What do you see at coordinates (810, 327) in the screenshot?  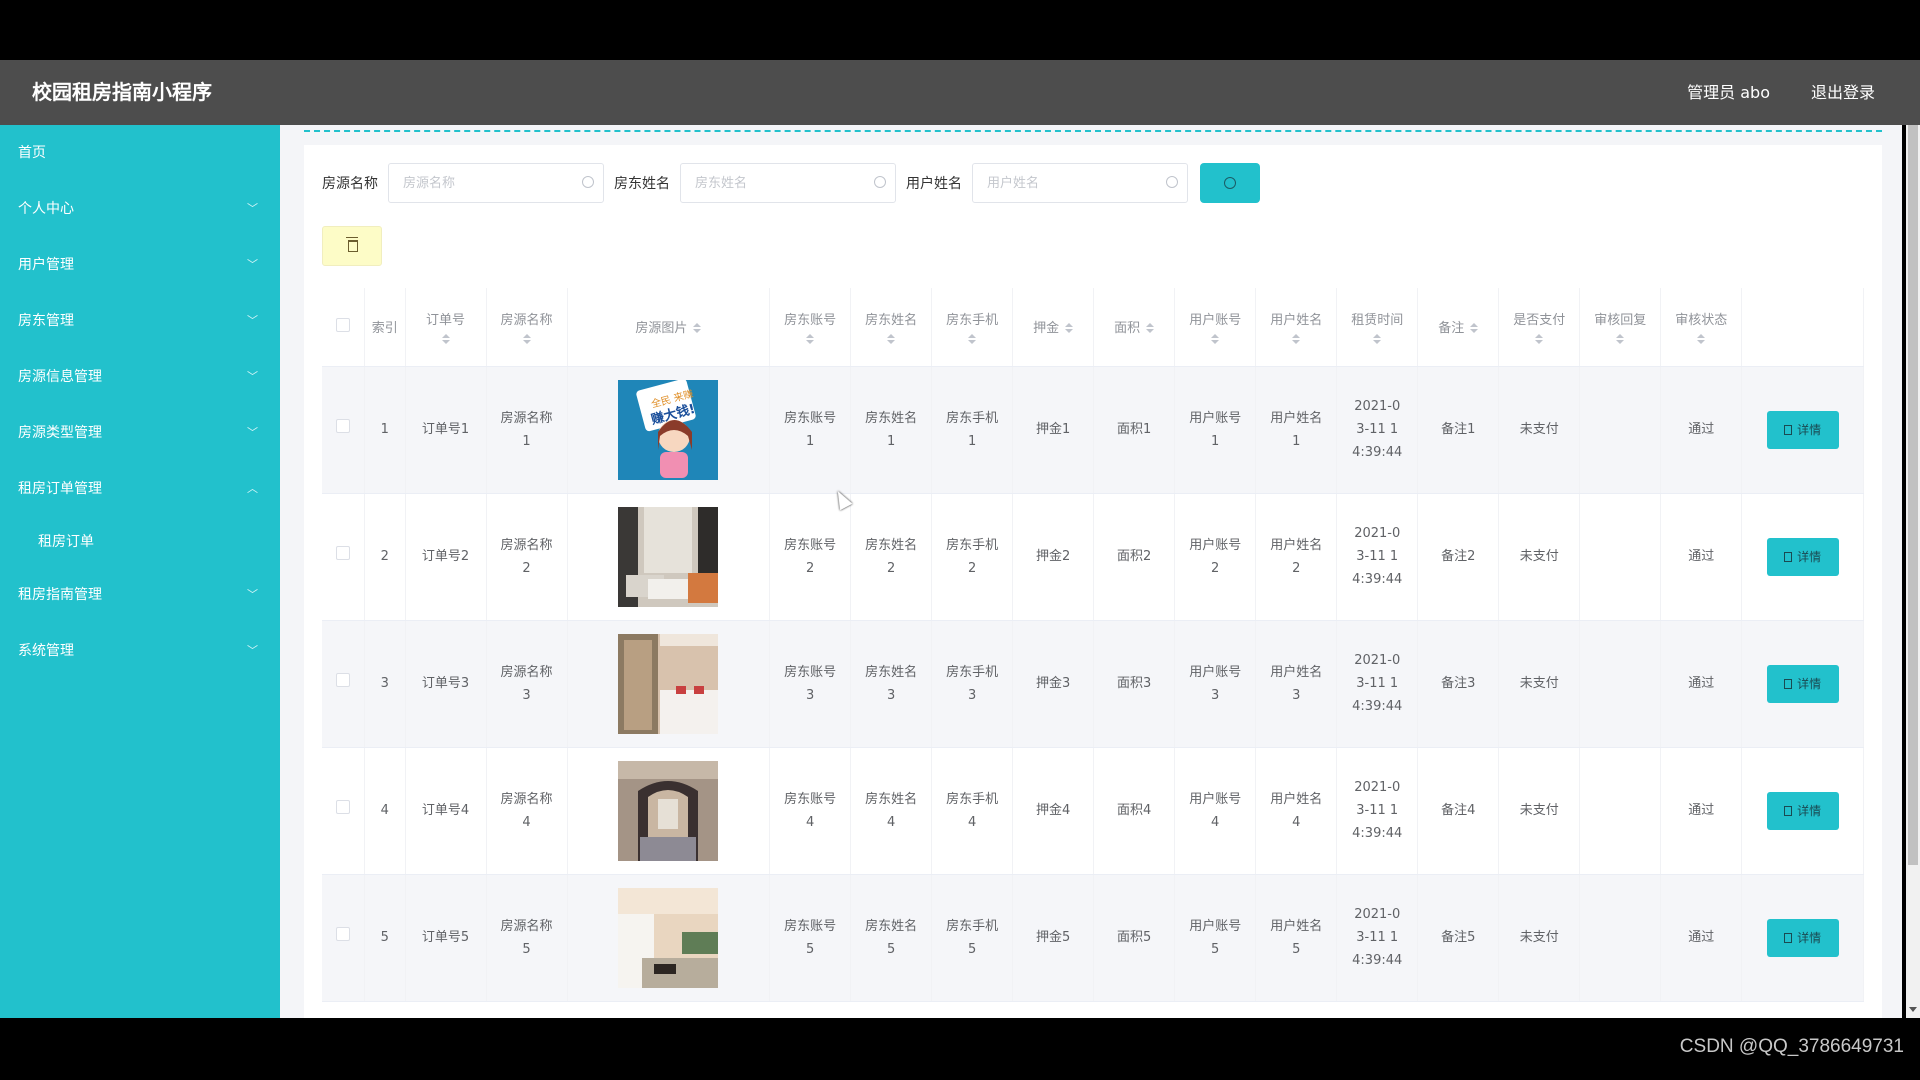 I see `column-header-landlord_account: 房东账号` at bounding box center [810, 327].